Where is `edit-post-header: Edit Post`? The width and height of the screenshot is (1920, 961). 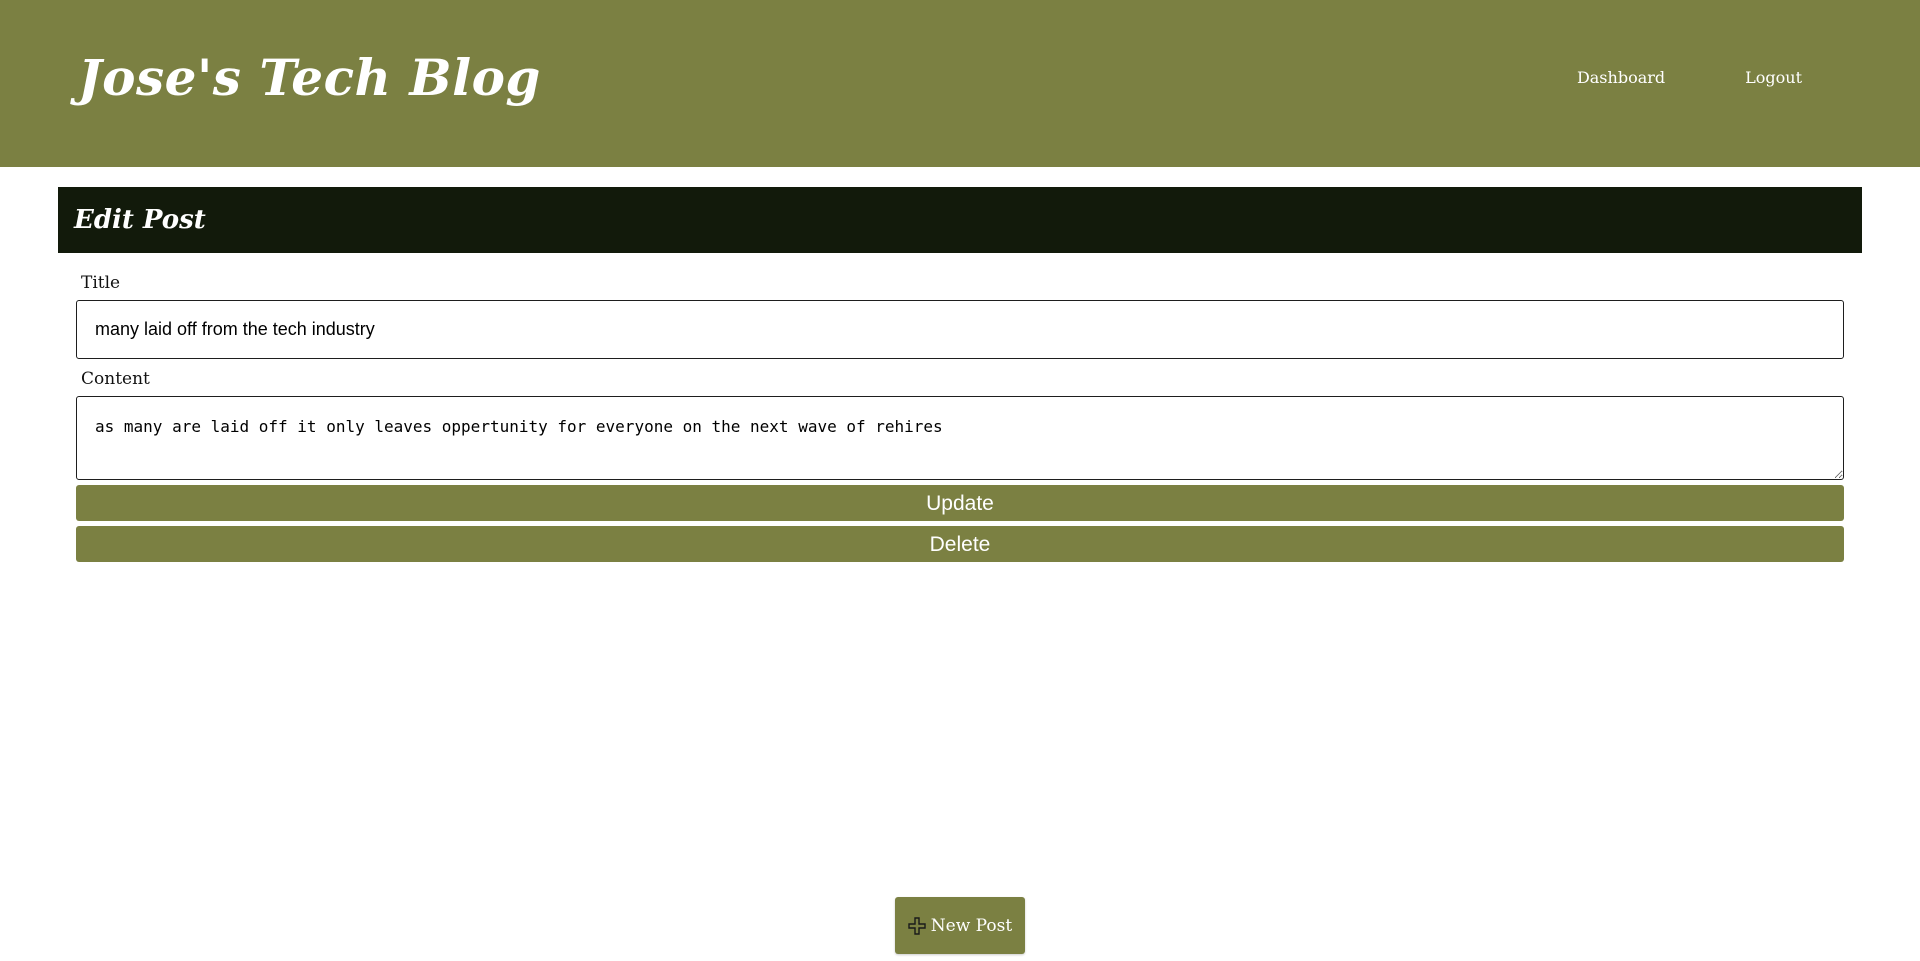
edit-post-header: Edit Post is located at coordinates (960, 220).